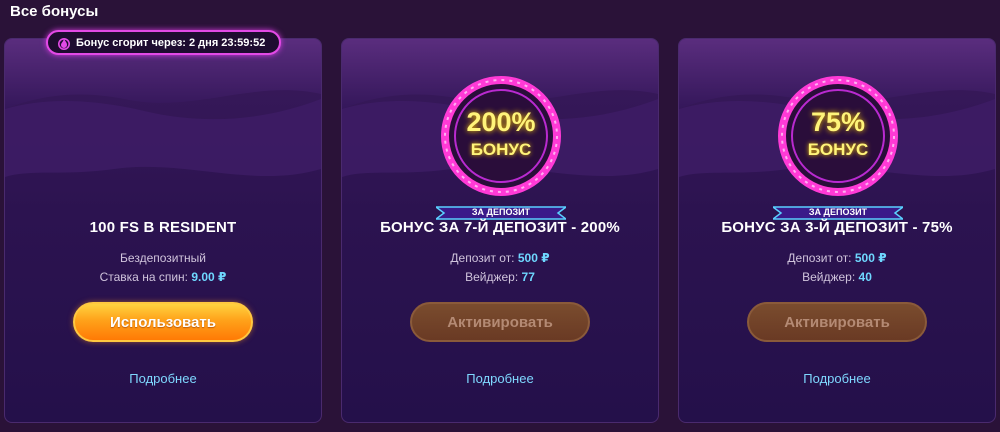 The width and height of the screenshot is (1000, 432). Describe the element at coordinates (64, 43) in the screenshot. I see `fire-icon` at that location.